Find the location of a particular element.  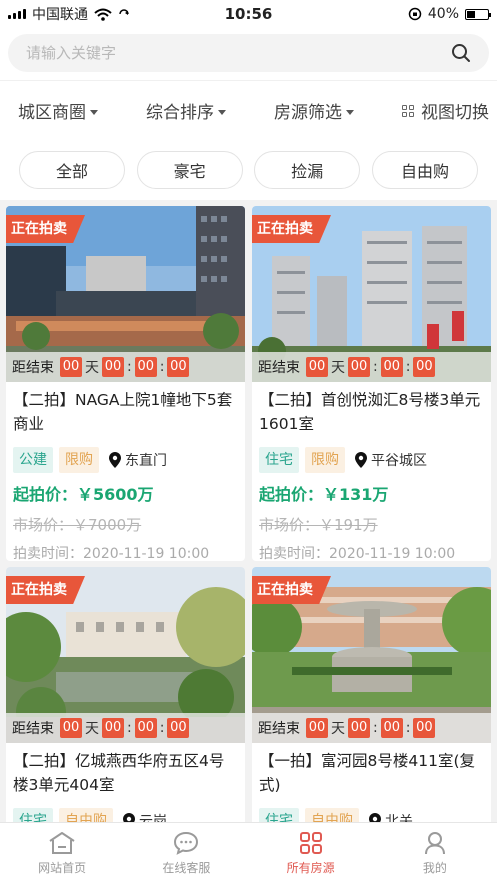

chip-bargain: 捡漏 is located at coordinates (307, 170).